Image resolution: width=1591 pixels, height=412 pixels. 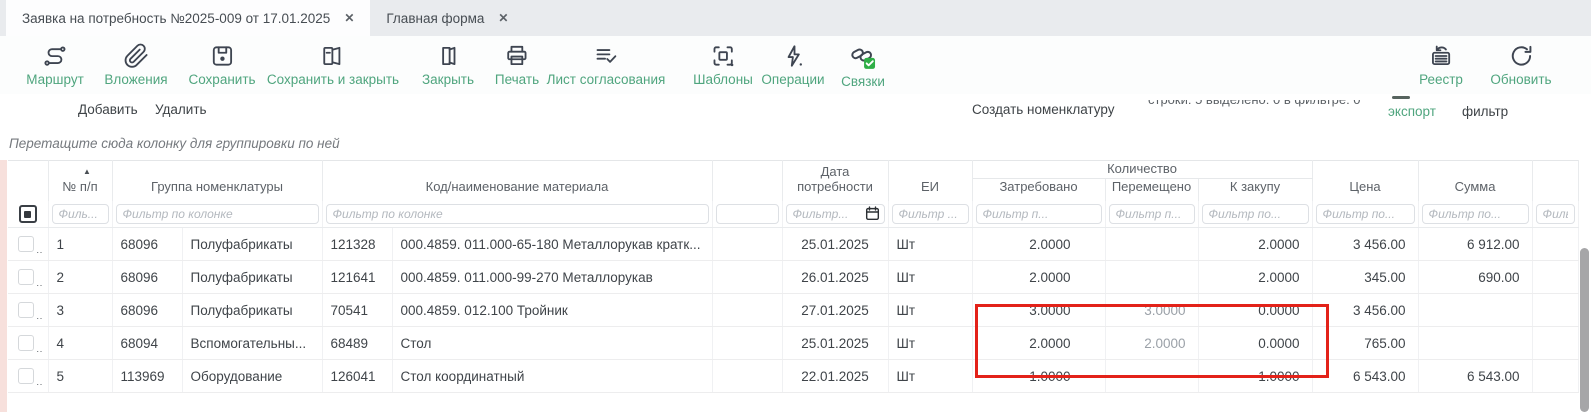 What do you see at coordinates (606, 65) in the screenshot?
I see `approval-sheet-button: Лист согласования` at bounding box center [606, 65].